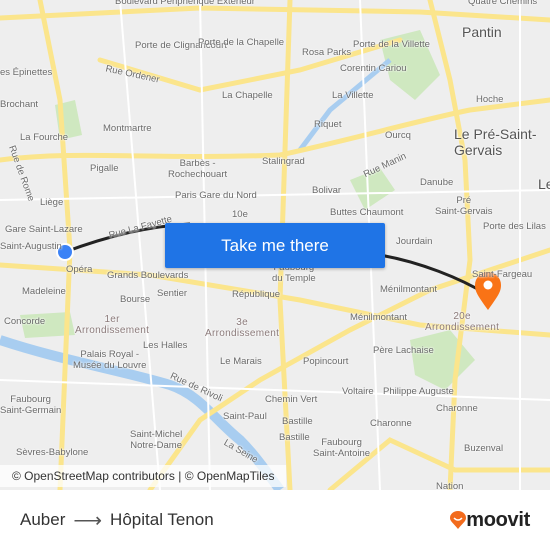  Describe the element at coordinates (242, 328) in the screenshot. I see `map-label: 3e Arrondissement` at that location.